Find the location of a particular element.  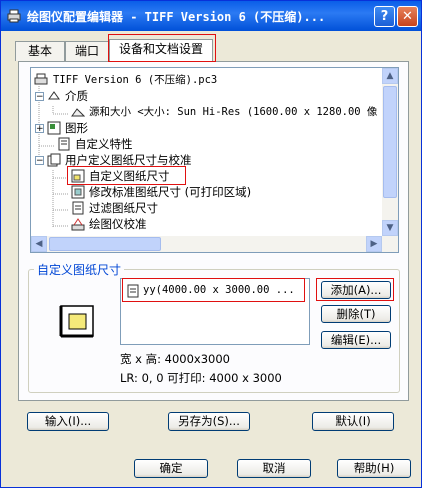

media-source-icon is located at coordinates (78, 112).